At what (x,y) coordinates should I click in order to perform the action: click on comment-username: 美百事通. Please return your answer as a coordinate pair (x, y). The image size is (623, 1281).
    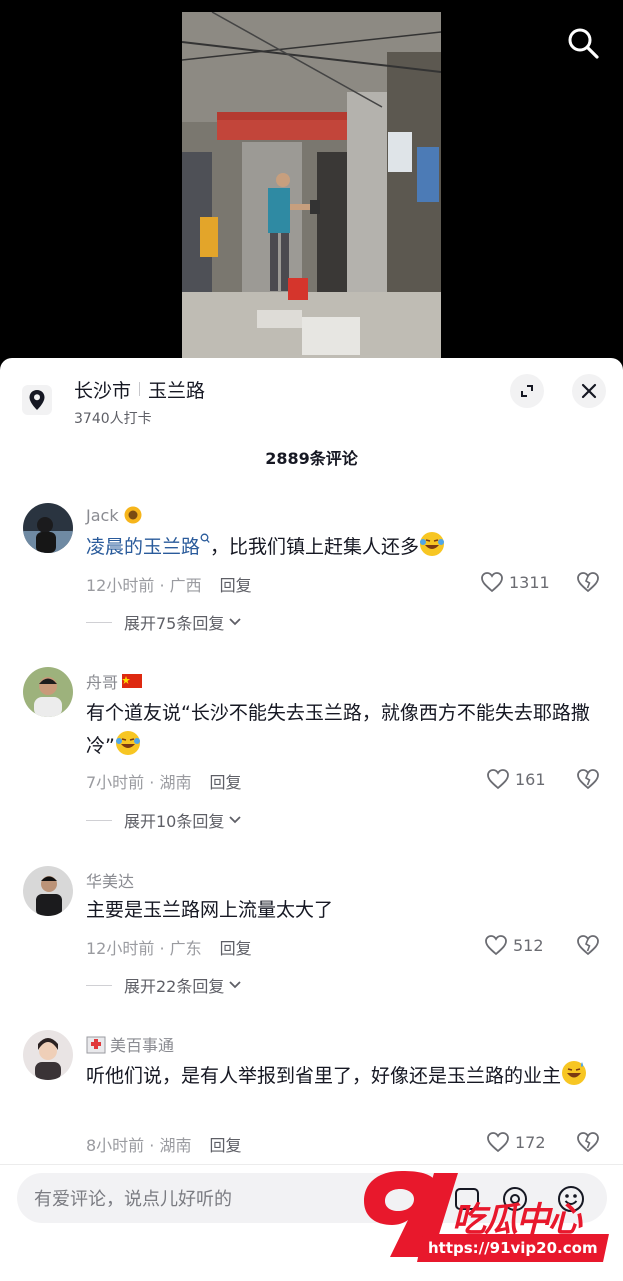
    Looking at the image, I should click on (130, 1044).